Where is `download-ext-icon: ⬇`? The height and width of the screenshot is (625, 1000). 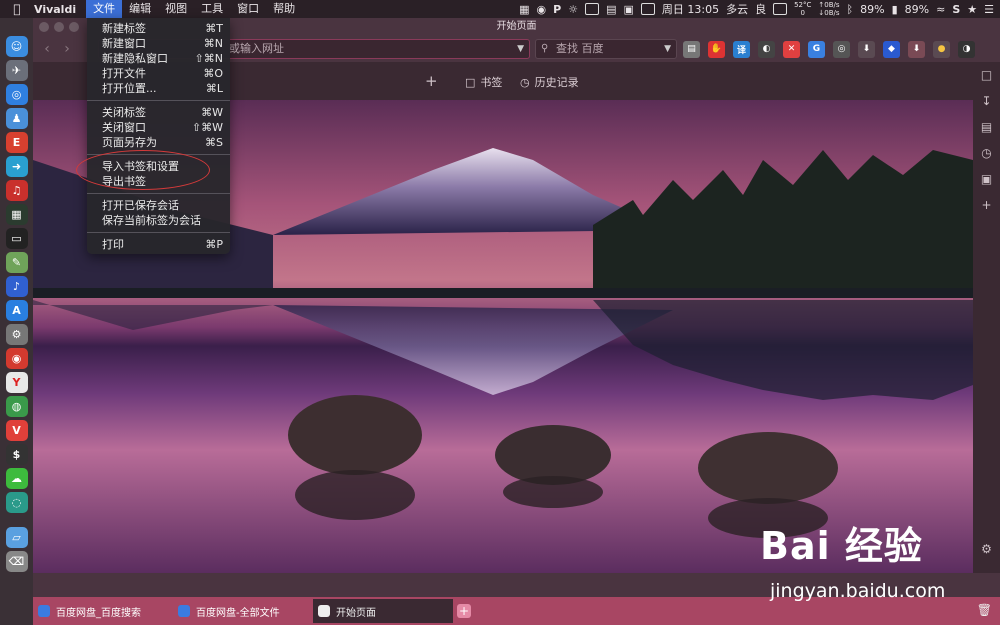 download-ext-icon: ⬇ is located at coordinates (866, 49).